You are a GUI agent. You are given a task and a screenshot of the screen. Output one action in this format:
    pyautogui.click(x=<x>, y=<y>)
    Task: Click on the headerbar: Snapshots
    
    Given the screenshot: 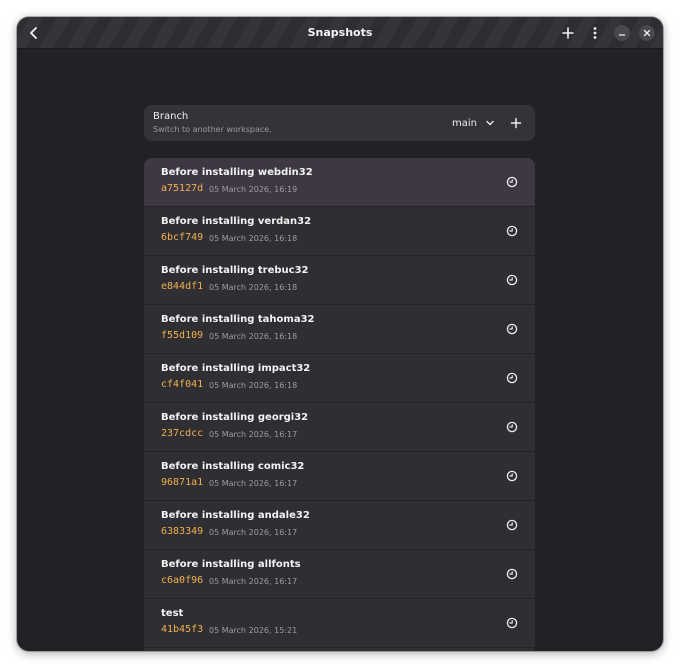 What is the action you would take?
    pyautogui.click(x=340, y=33)
    